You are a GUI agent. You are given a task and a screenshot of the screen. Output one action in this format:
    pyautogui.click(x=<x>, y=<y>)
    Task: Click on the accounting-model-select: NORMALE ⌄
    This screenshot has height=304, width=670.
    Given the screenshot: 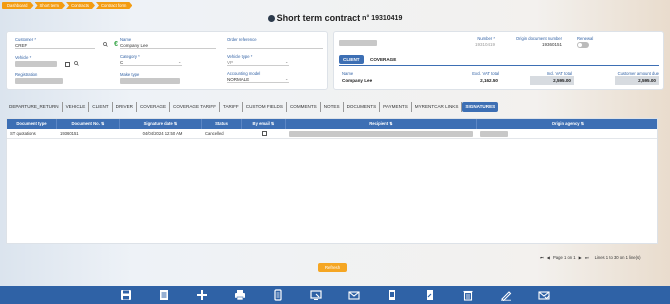 What is the action you would take?
    pyautogui.click(x=258, y=80)
    